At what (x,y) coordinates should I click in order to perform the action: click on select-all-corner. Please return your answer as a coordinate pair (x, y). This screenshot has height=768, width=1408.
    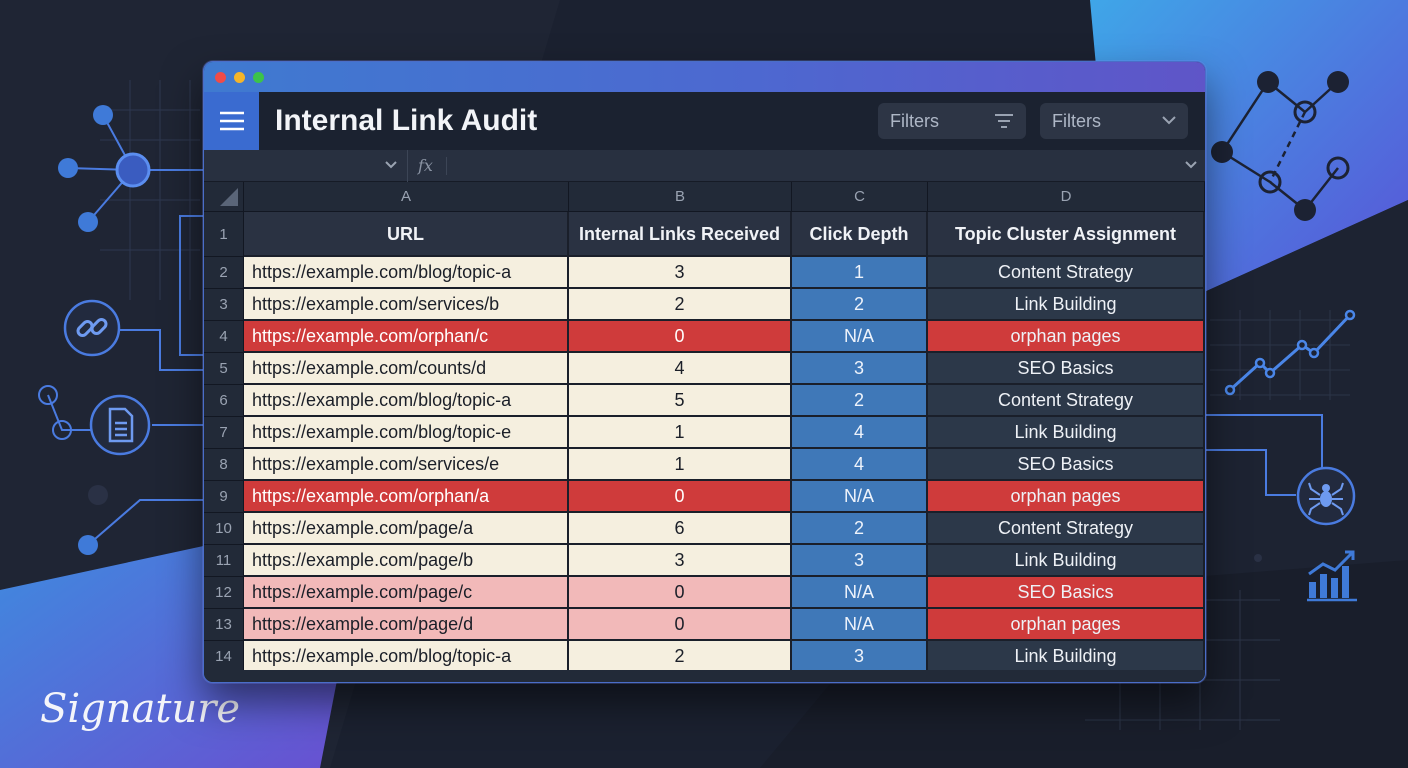
    Looking at the image, I should click on (224, 197).